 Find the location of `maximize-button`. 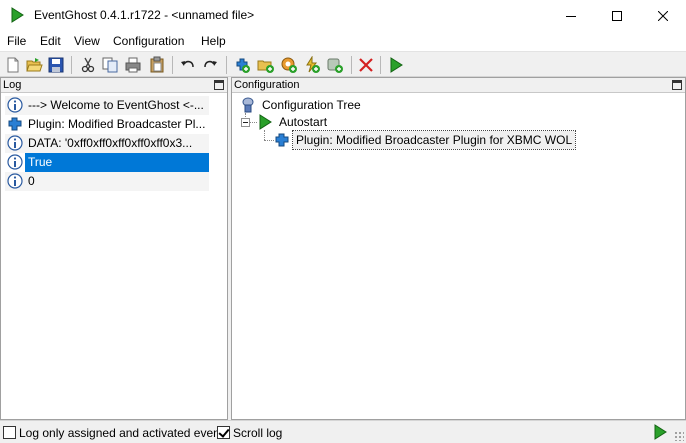

maximize-button is located at coordinates (617, 15).